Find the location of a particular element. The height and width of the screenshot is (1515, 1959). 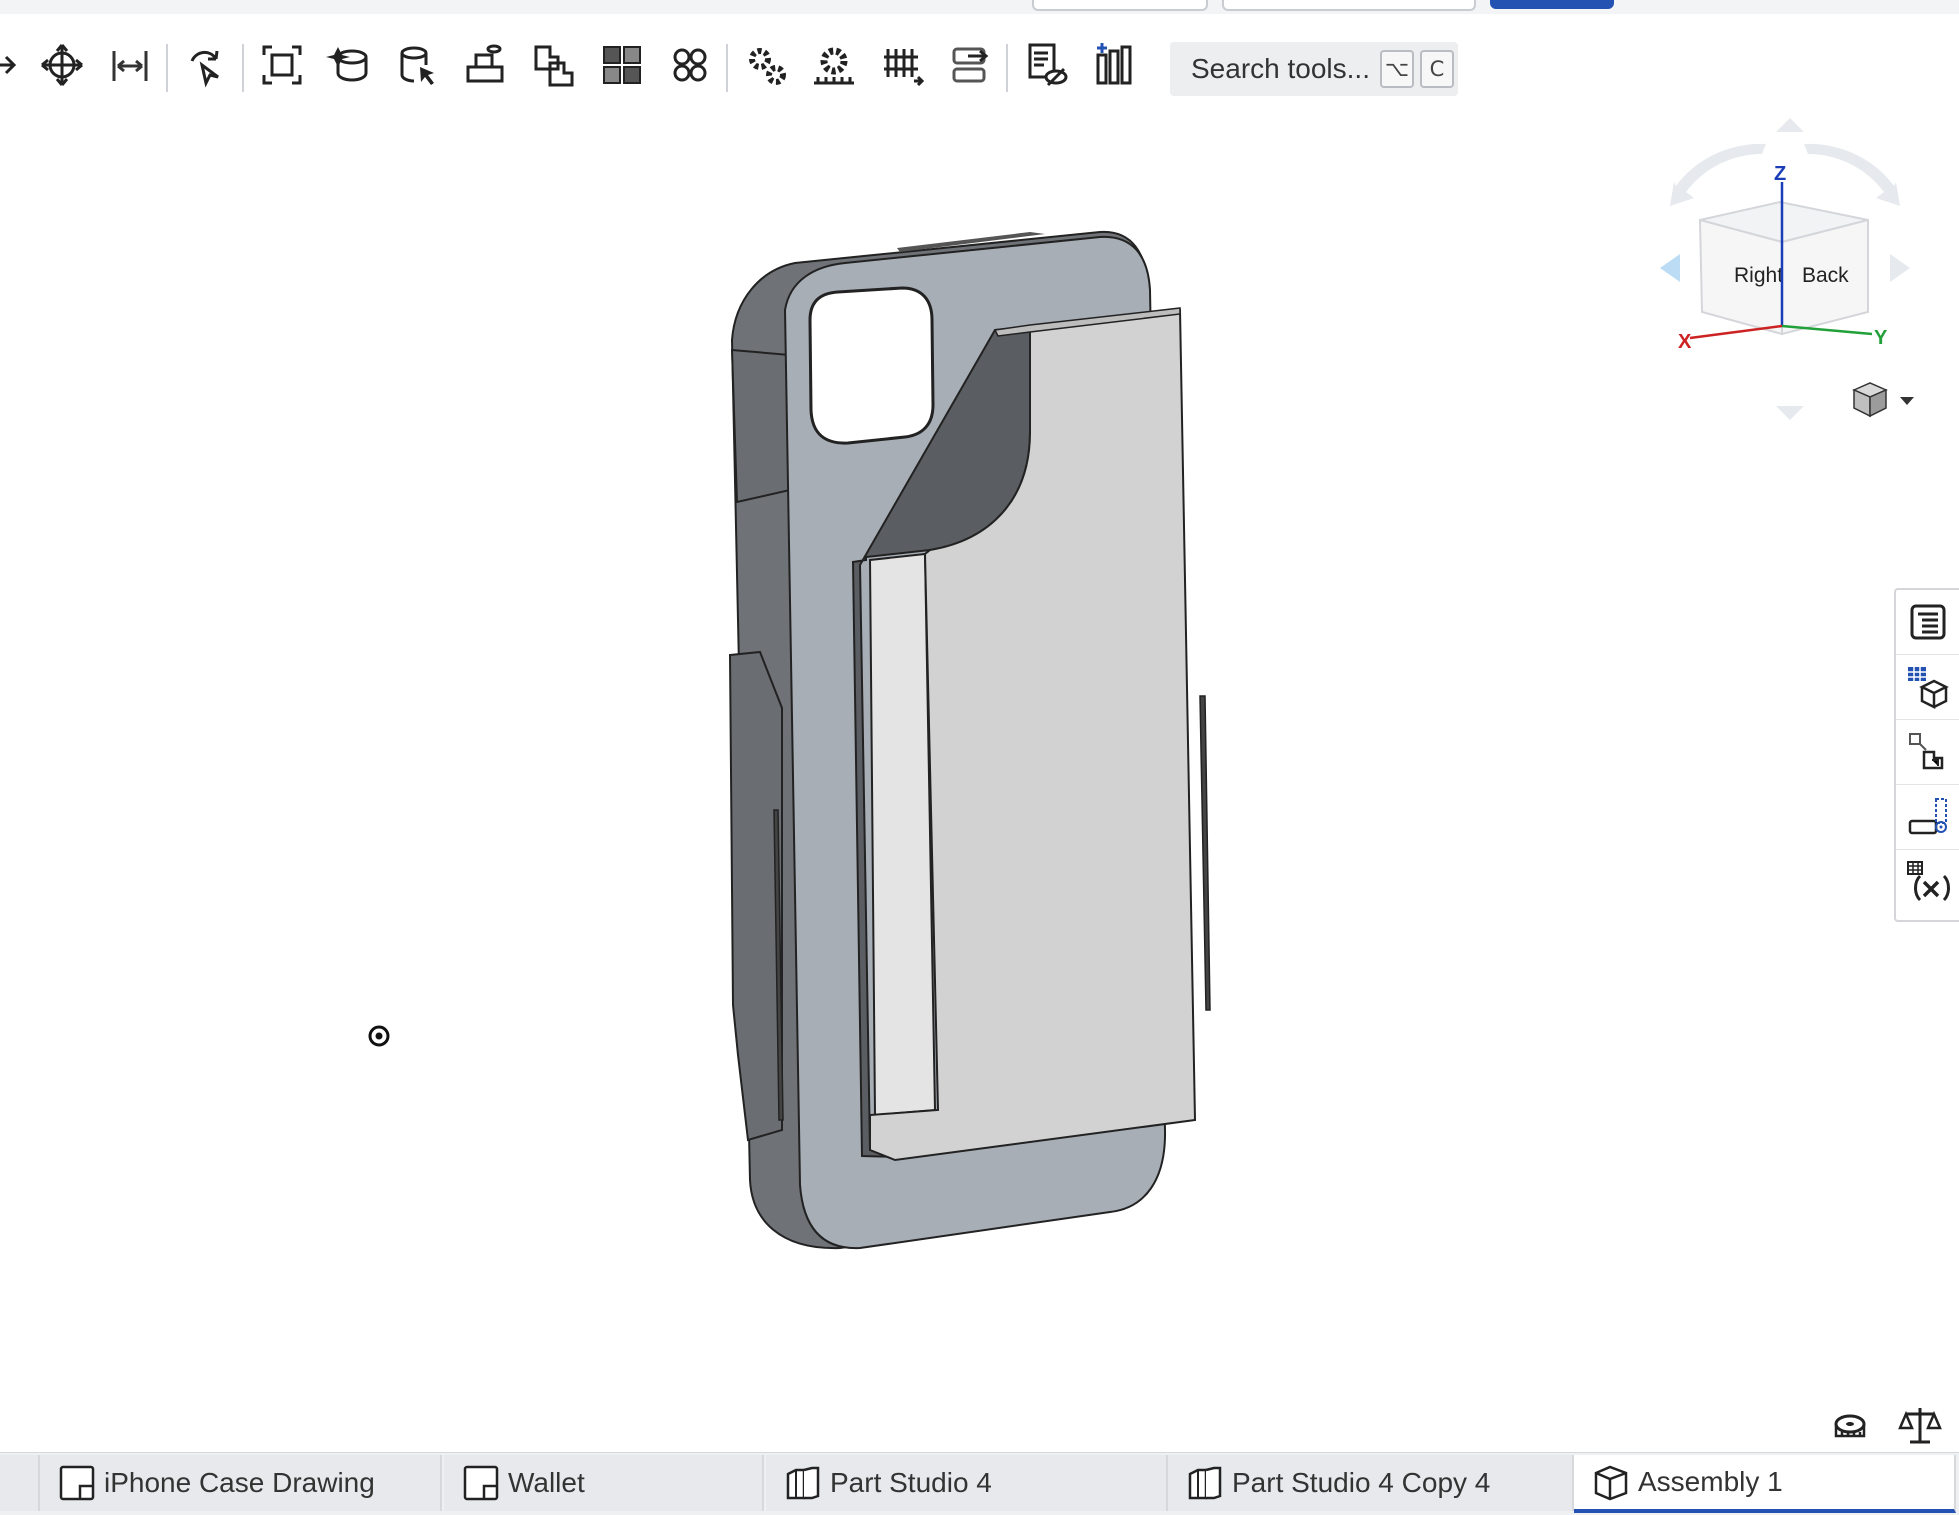

move-icon is located at coordinates (62, 65).